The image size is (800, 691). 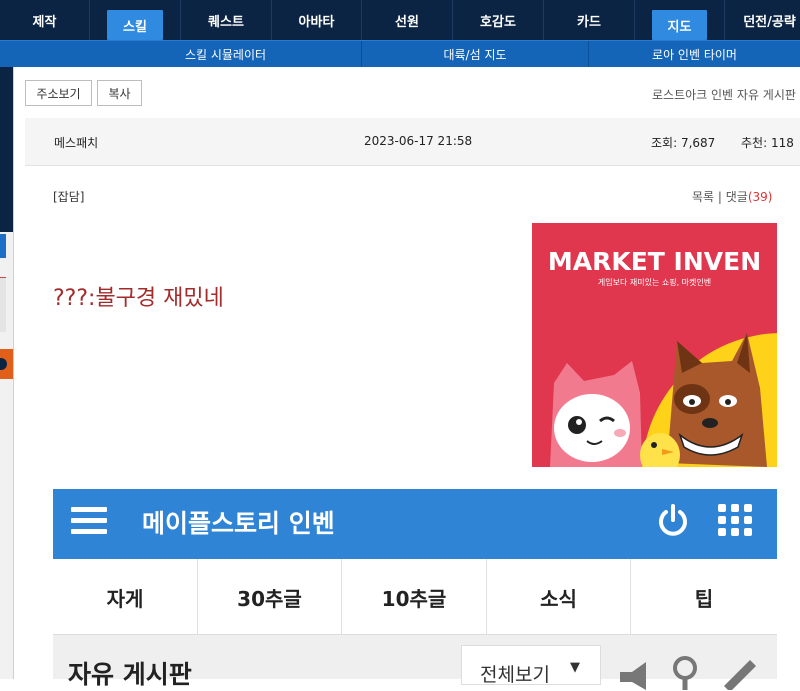 I want to click on nav-tab-rapport: 호감도, so click(x=498, y=20).